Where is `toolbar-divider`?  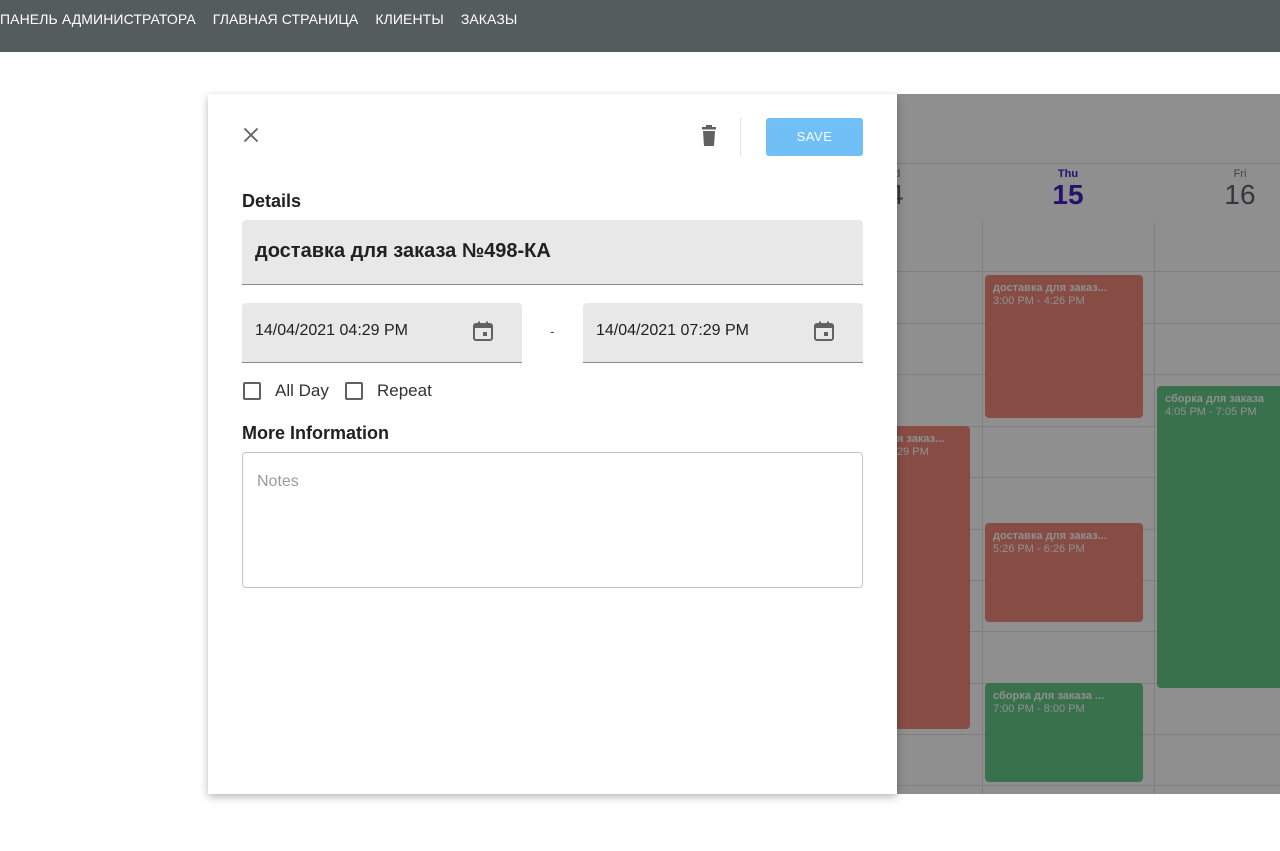 toolbar-divider is located at coordinates (740, 137).